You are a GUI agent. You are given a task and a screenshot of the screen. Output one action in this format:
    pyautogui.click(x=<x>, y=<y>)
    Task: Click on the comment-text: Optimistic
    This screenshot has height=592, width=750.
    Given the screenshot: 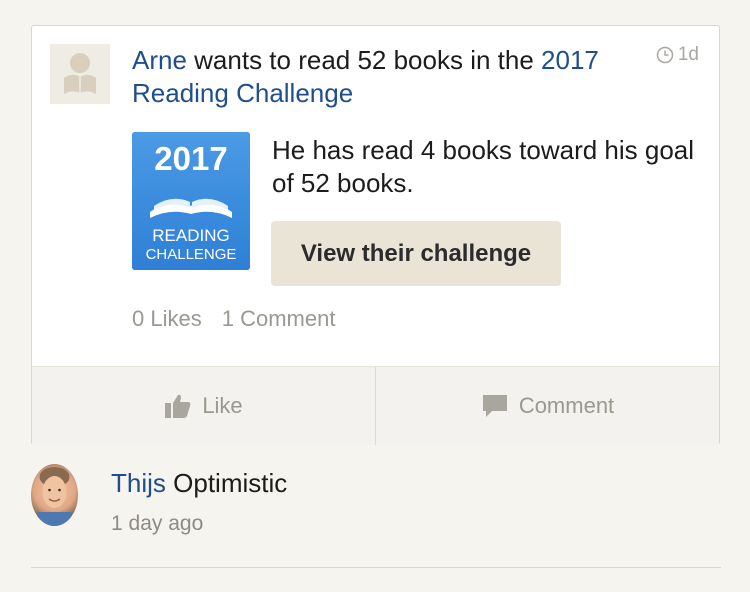 What is the action you would take?
    pyautogui.click(x=226, y=483)
    